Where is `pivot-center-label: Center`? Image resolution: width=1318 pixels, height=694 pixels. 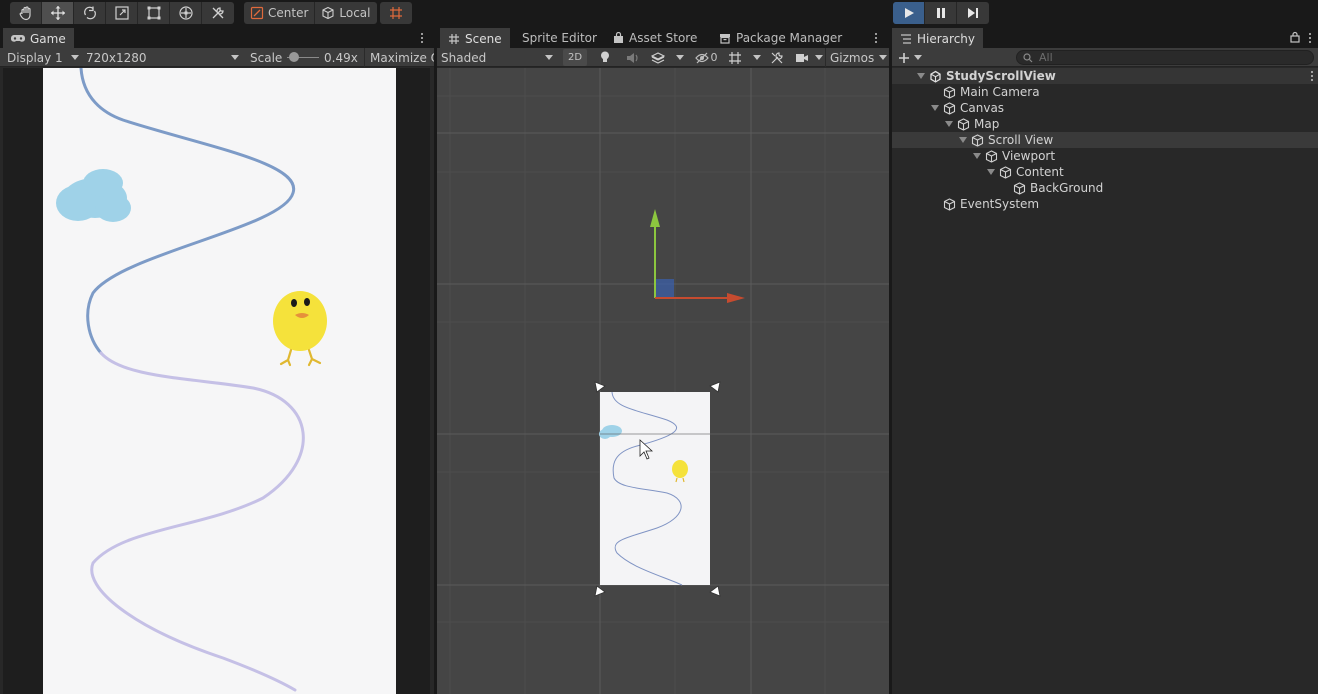
pivot-center-label: Center is located at coordinates (288, 13).